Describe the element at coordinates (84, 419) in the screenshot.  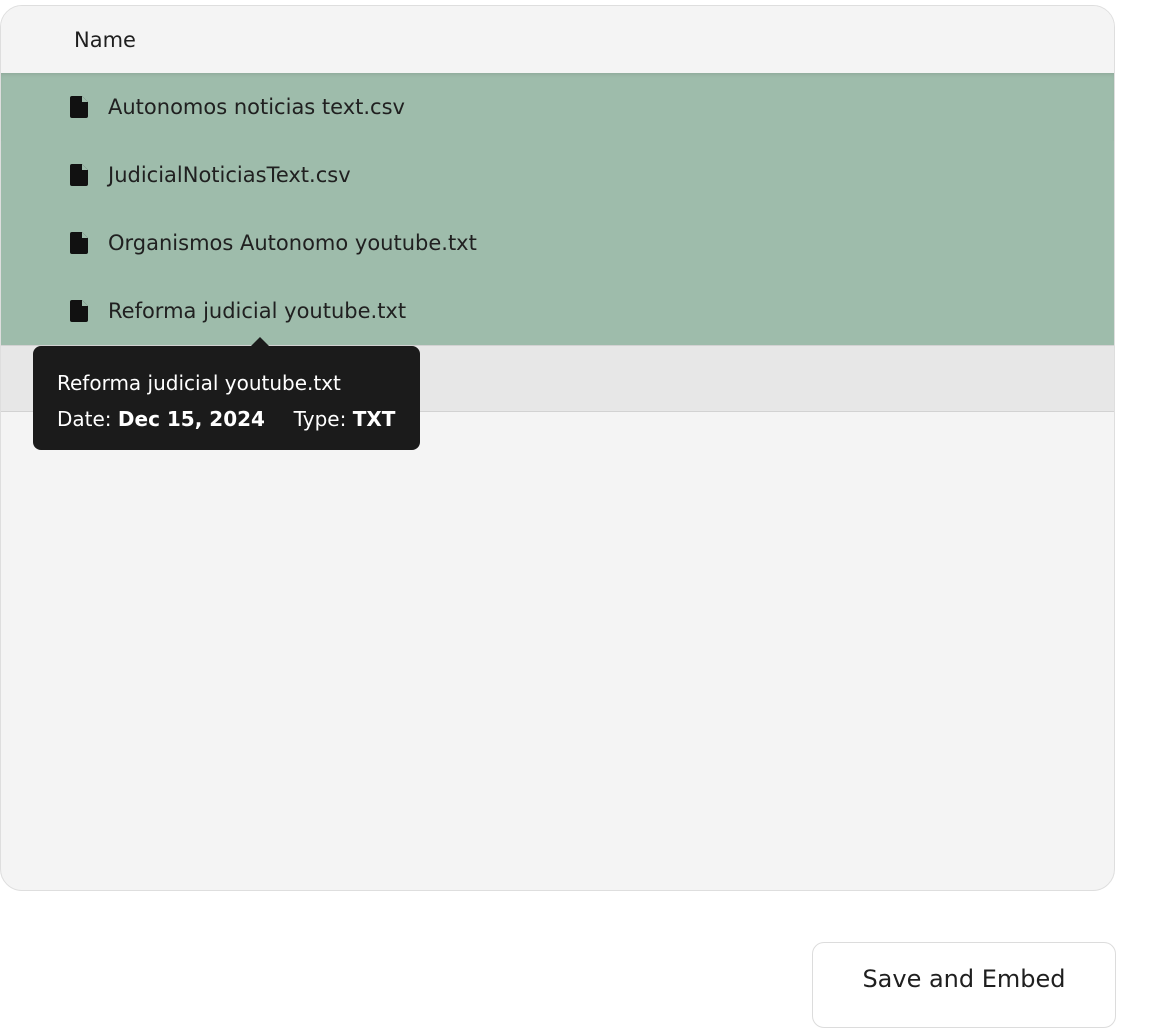
I see `tooltip-date-label: Date:` at that location.